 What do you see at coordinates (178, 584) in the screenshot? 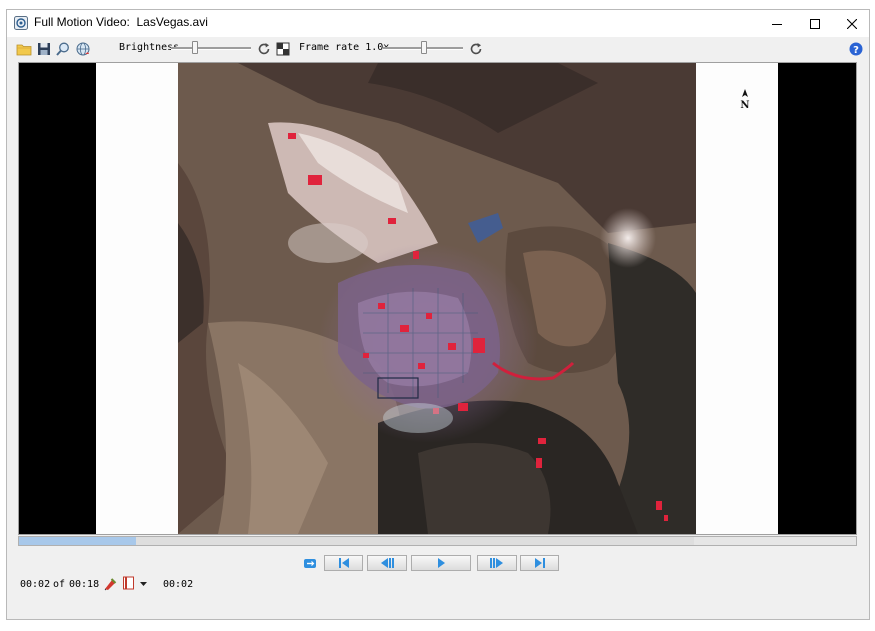
I see `marker-time: 00:02` at bounding box center [178, 584].